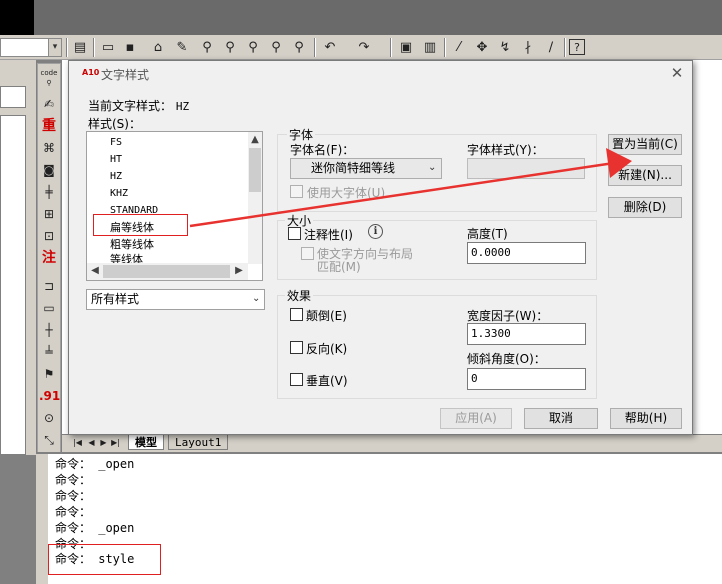 The image size is (722, 584). Describe the element at coordinates (619, 163) in the screenshot. I see `annotation-arrow-head` at that location.